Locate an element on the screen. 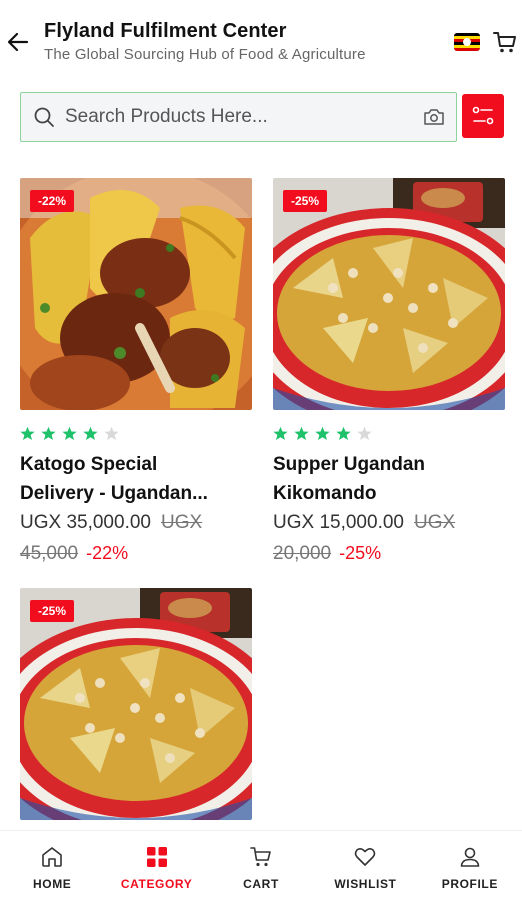 The image size is (522, 900). category-icon is located at coordinates (156, 857).